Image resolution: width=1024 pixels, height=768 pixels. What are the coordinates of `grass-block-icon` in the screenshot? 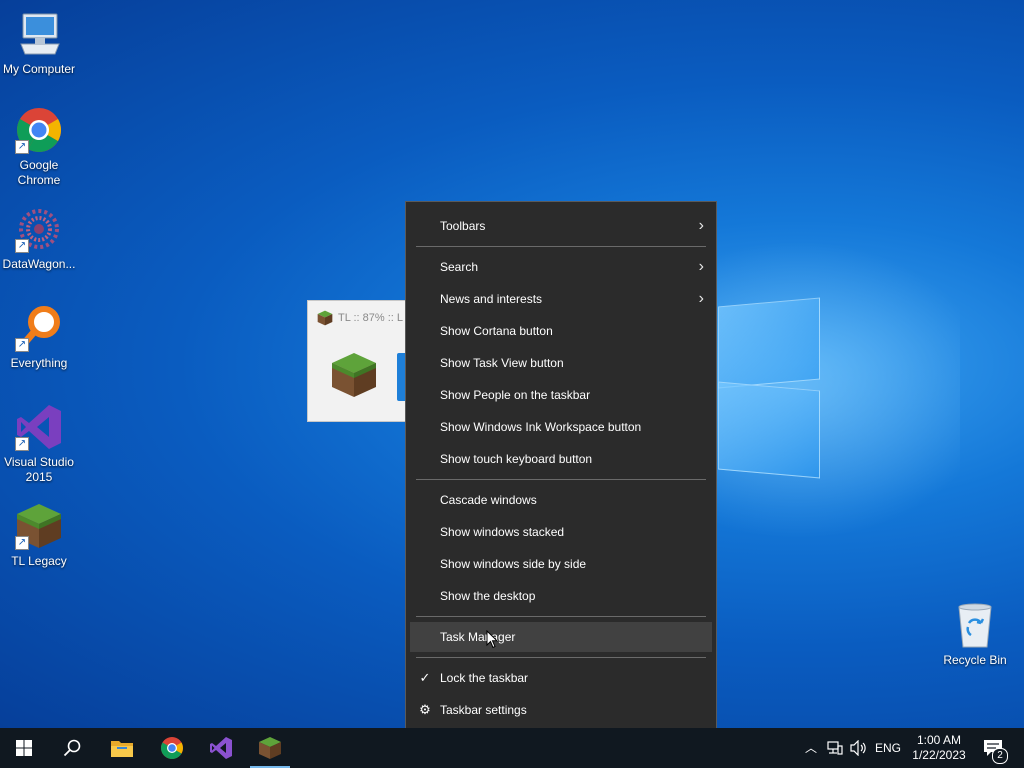 It's located at (270, 748).